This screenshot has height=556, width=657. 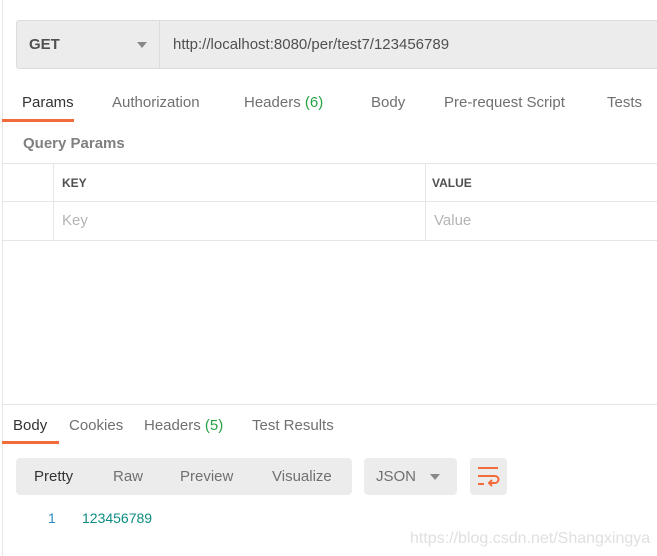 I want to click on key-input: Key, so click(x=75, y=220).